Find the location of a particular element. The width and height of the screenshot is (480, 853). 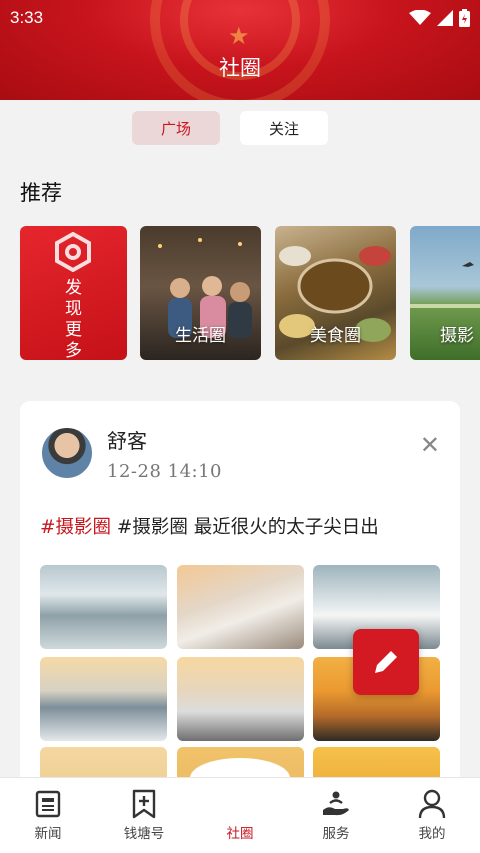

nav-mine: 我的 is located at coordinates (432, 815).